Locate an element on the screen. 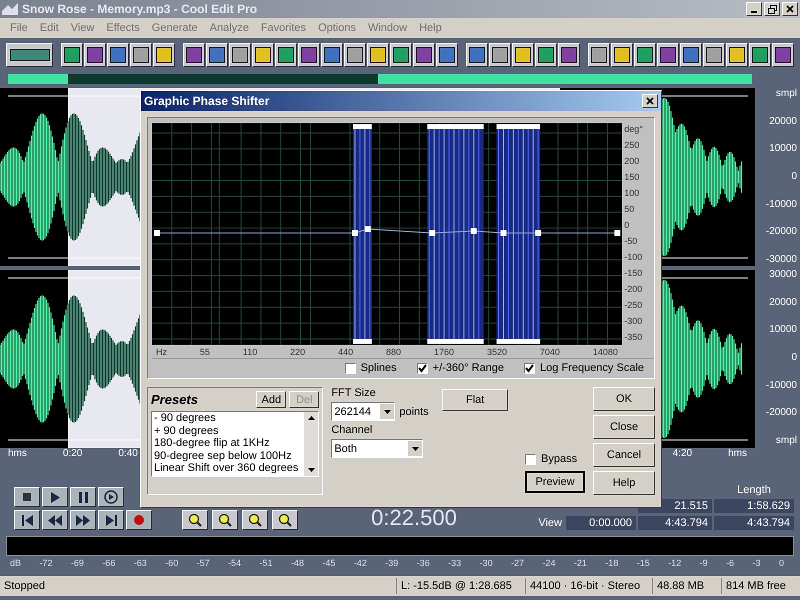 This screenshot has height=600, width=800. meter-scale-label: -42 is located at coordinates (360, 563).